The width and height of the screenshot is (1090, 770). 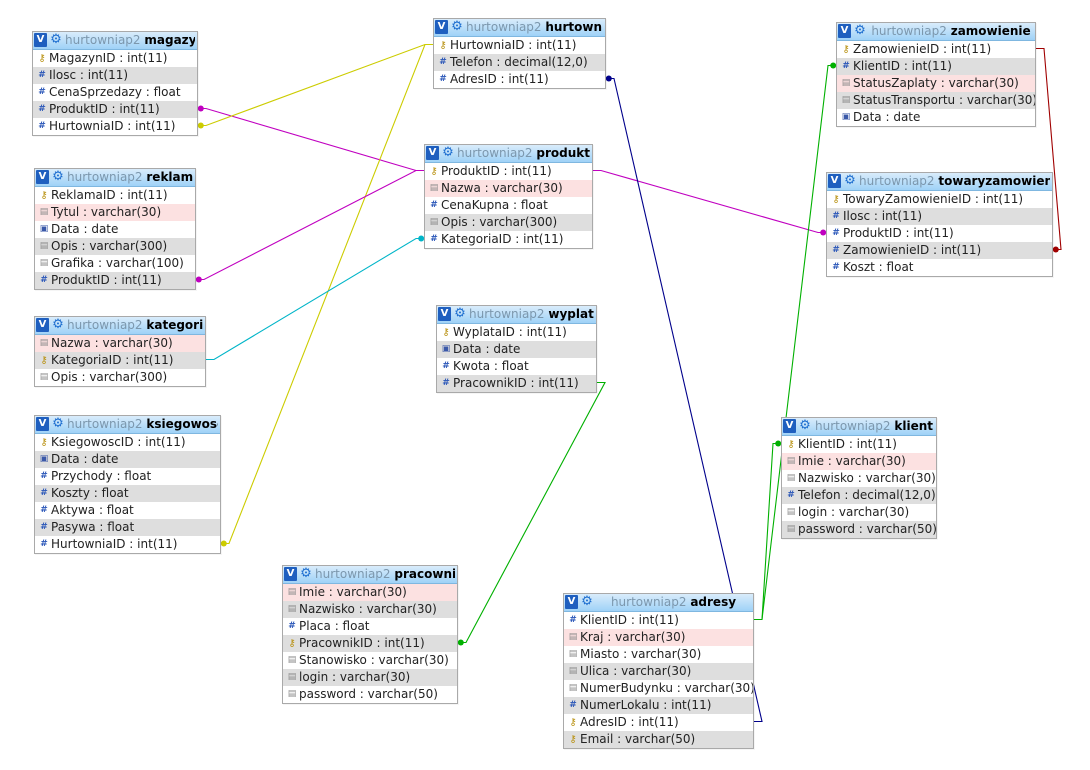 What do you see at coordinates (519, 79) in the screenshot?
I see `column-row: # AdresID : int(11)` at bounding box center [519, 79].